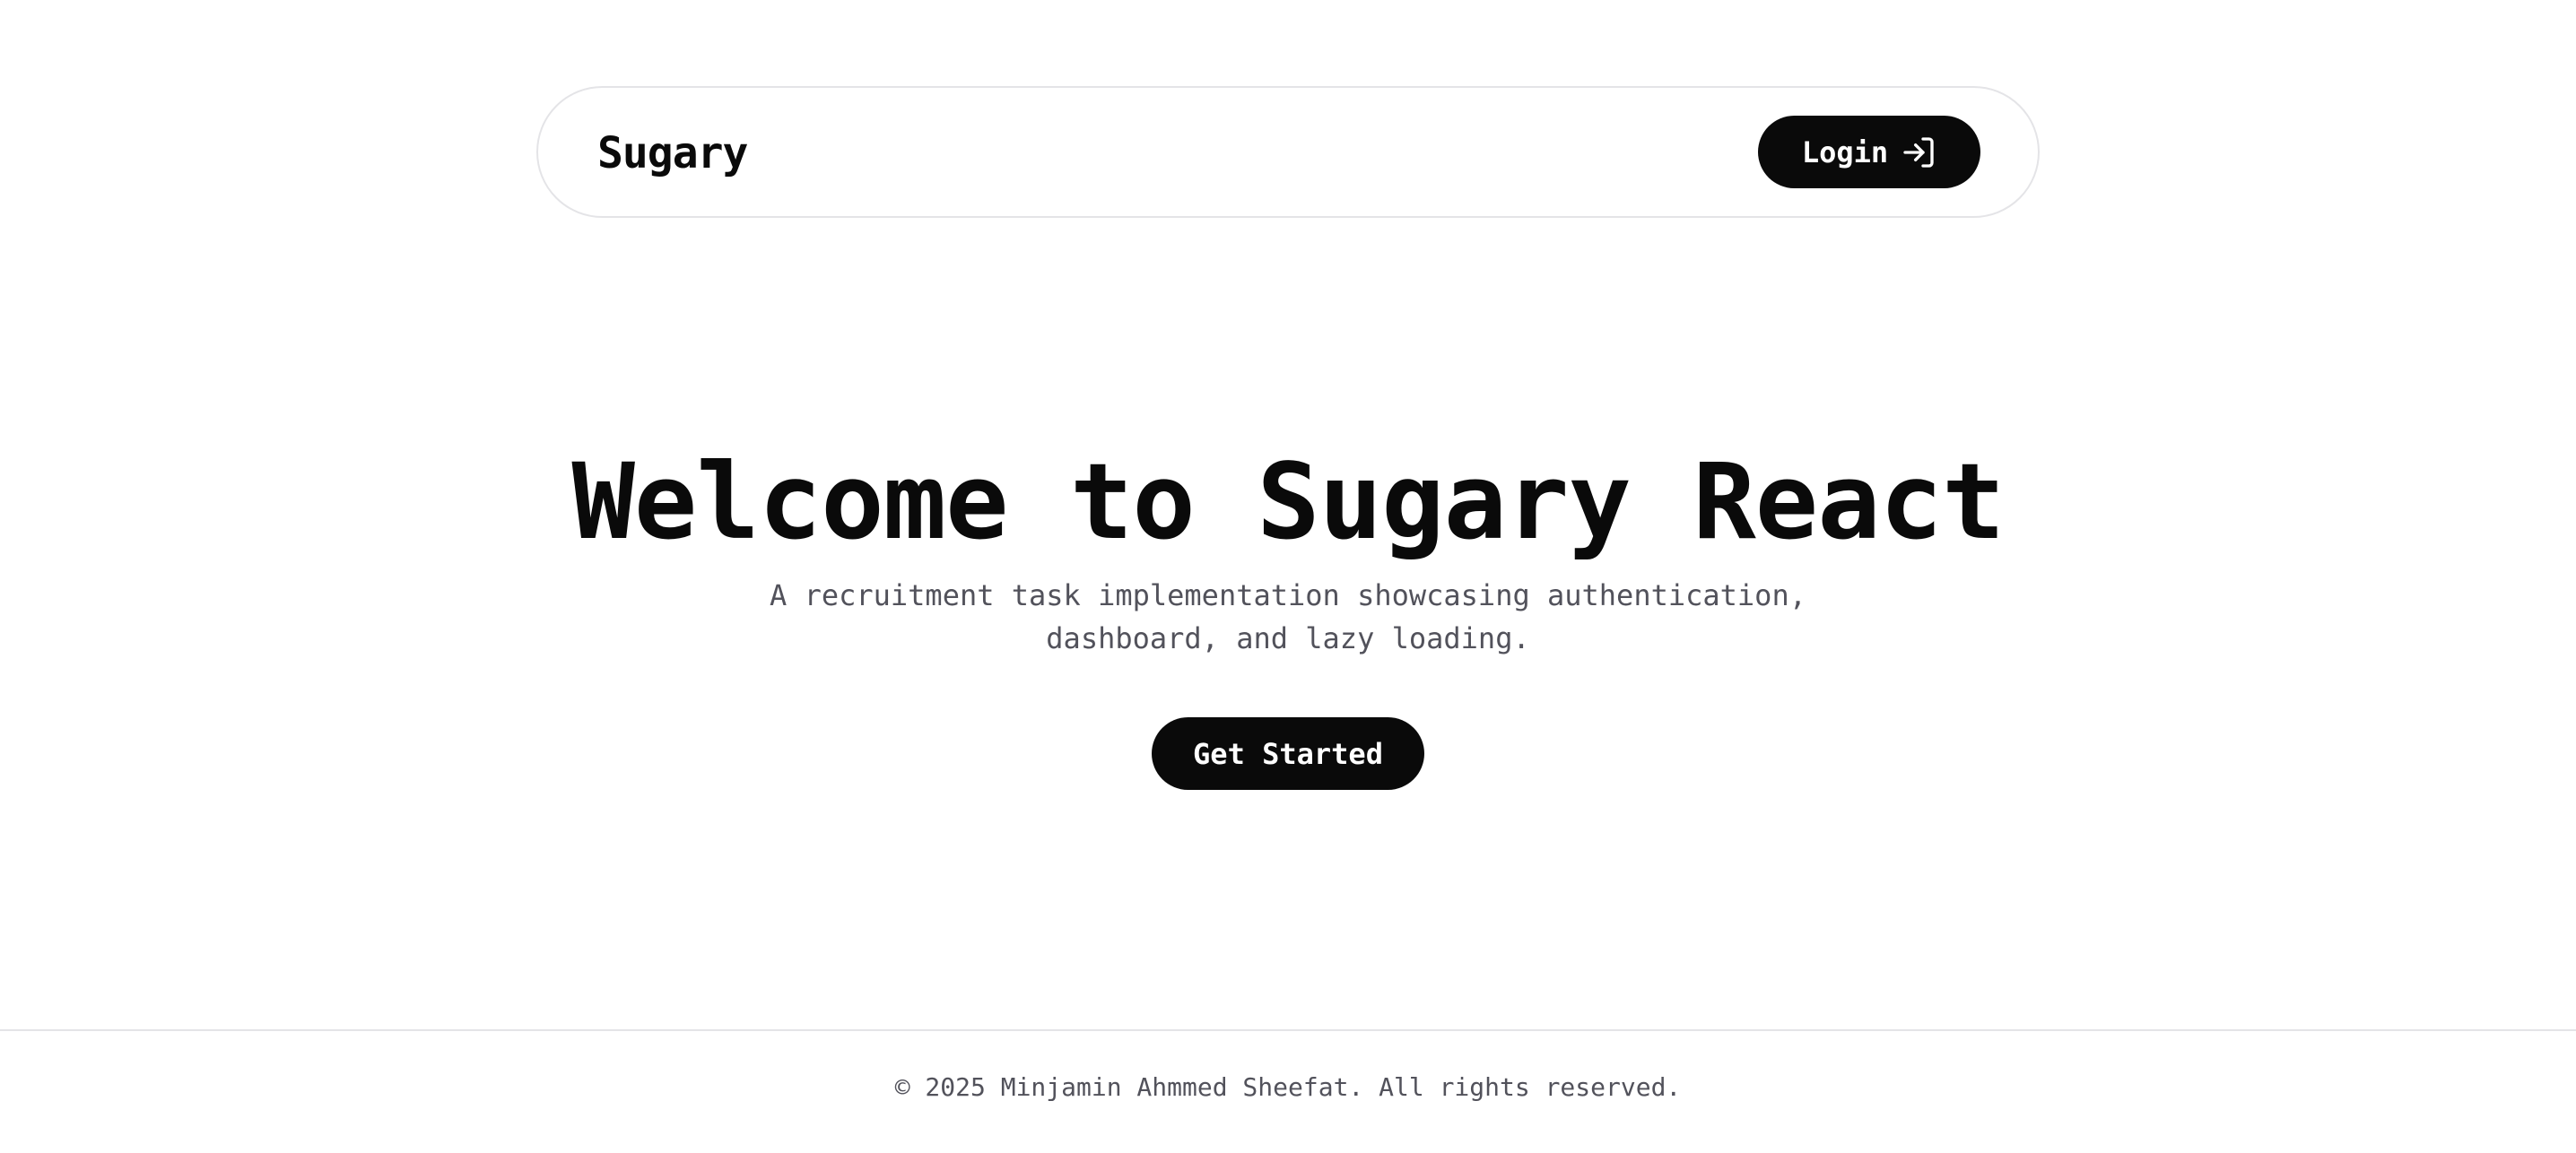 The width and height of the screenshot is (2576, 1153). What do you see at coordinates (1845, 151) in the screenshot?
I see `login-button-label: Login` at bounding box center [1845, 151].